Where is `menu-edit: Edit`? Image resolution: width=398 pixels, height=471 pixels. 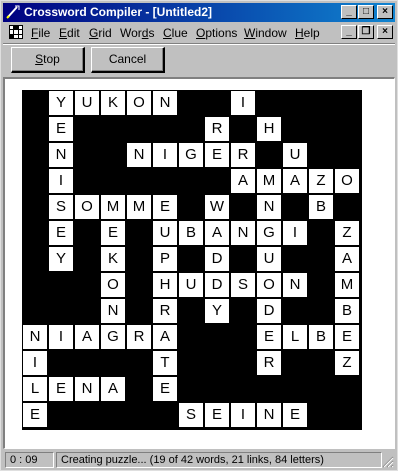 menu-edit: Edit is located at coordinates (69, 33).